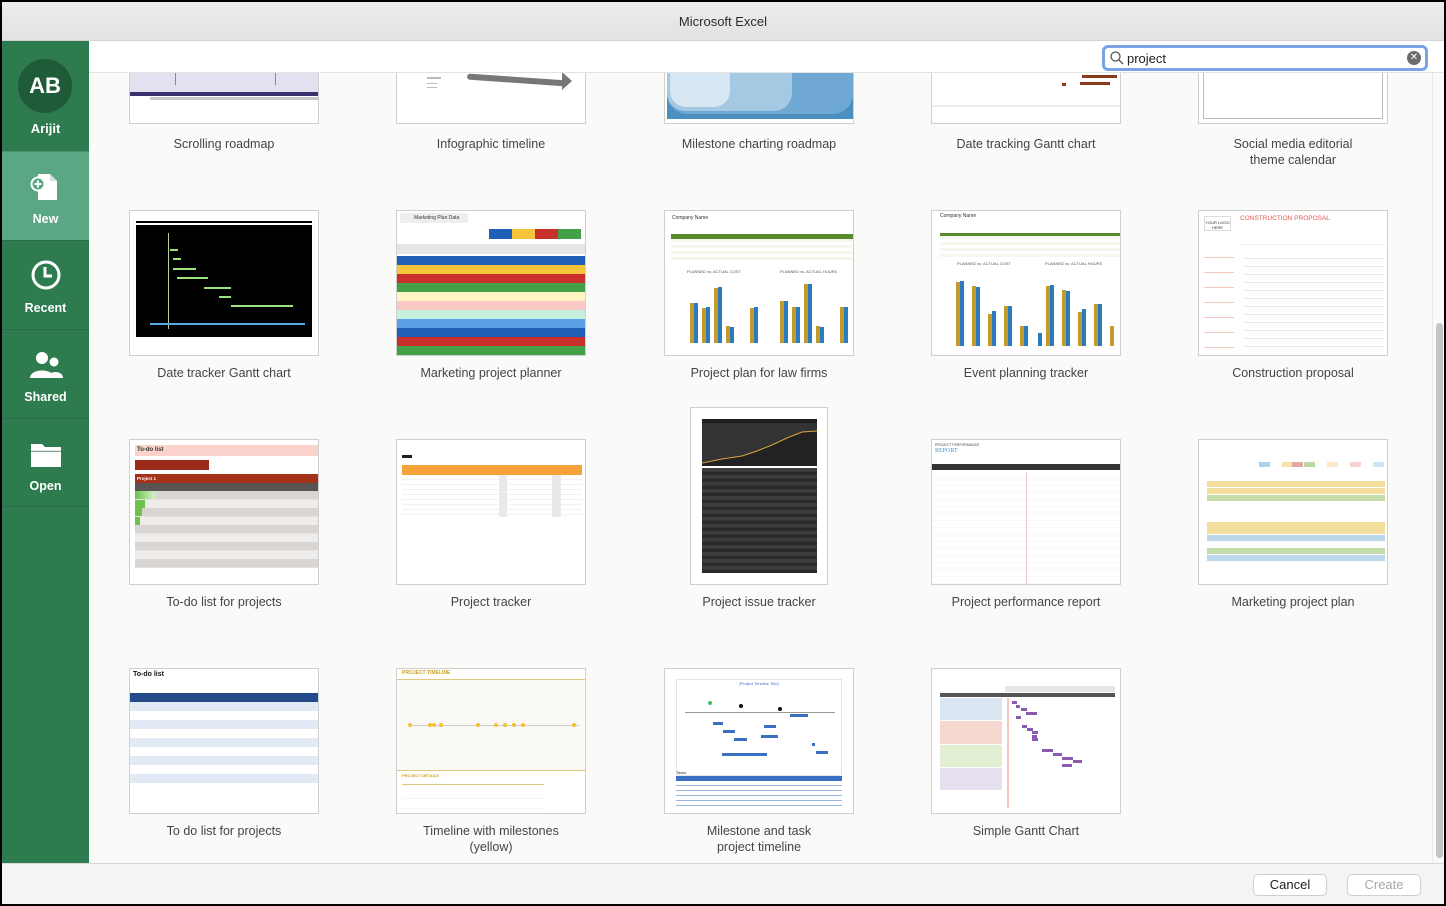  I want to click on template-name: Project tracker, so click(491, 602).